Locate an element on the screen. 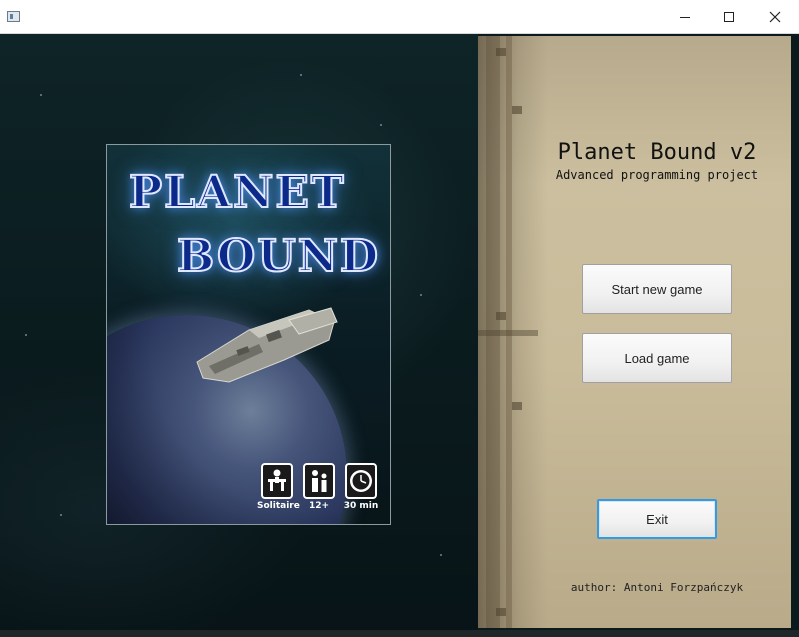  spaceship-graphic is located at coordinates (267, 345).